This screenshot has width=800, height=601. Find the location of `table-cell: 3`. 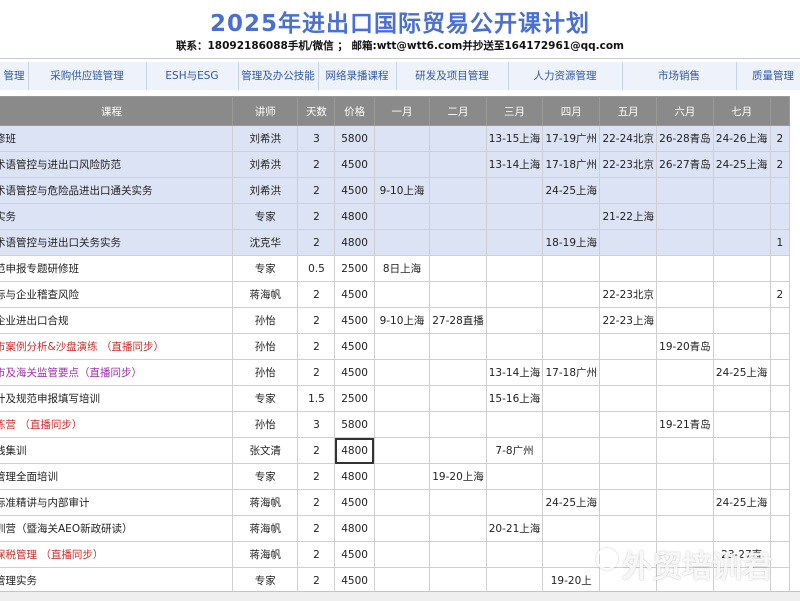

table-cell: 3 is located at coordinates (316, 138).